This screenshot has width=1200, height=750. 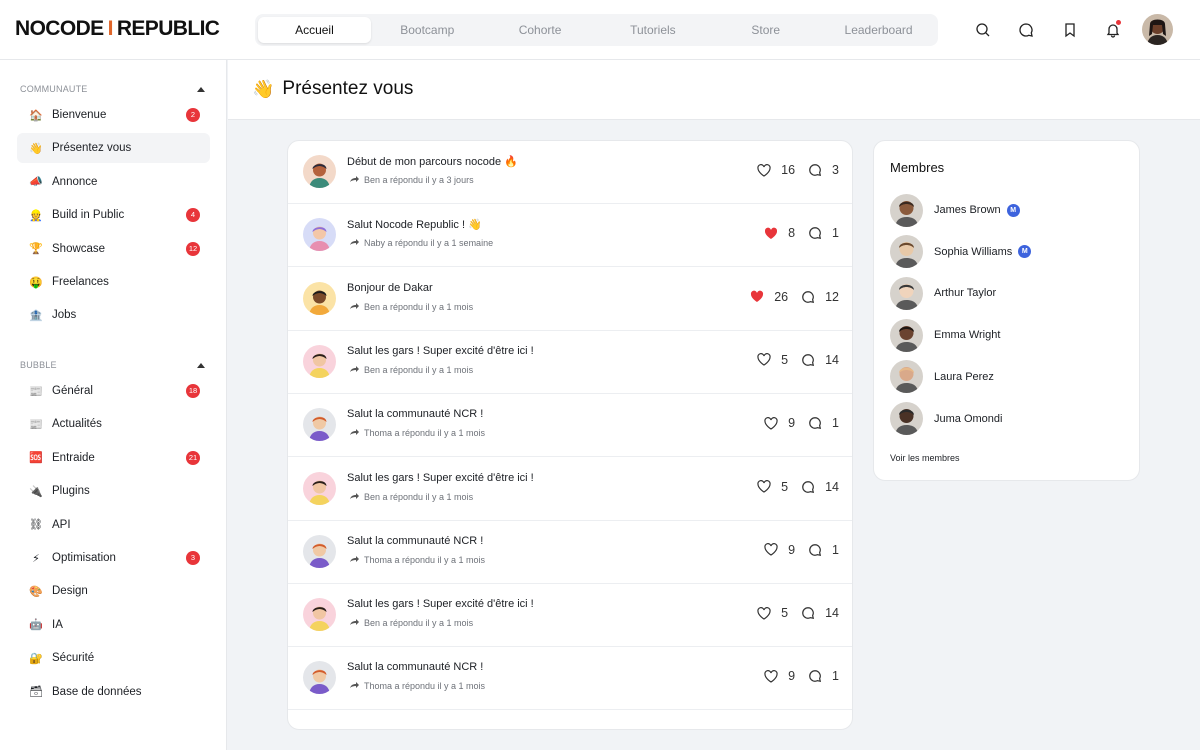 I want to click on sidebar-item-entraide: 🆘 Entraide 21, so click(x=113, y=458).